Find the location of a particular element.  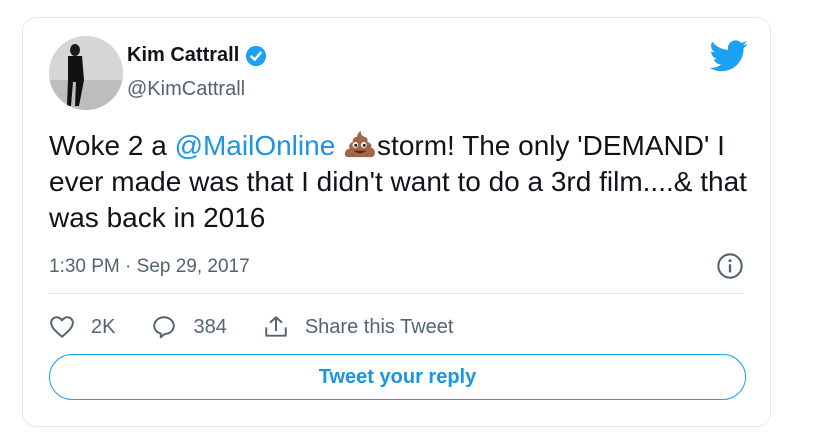

share-icon is located at coordinates (276, 326).